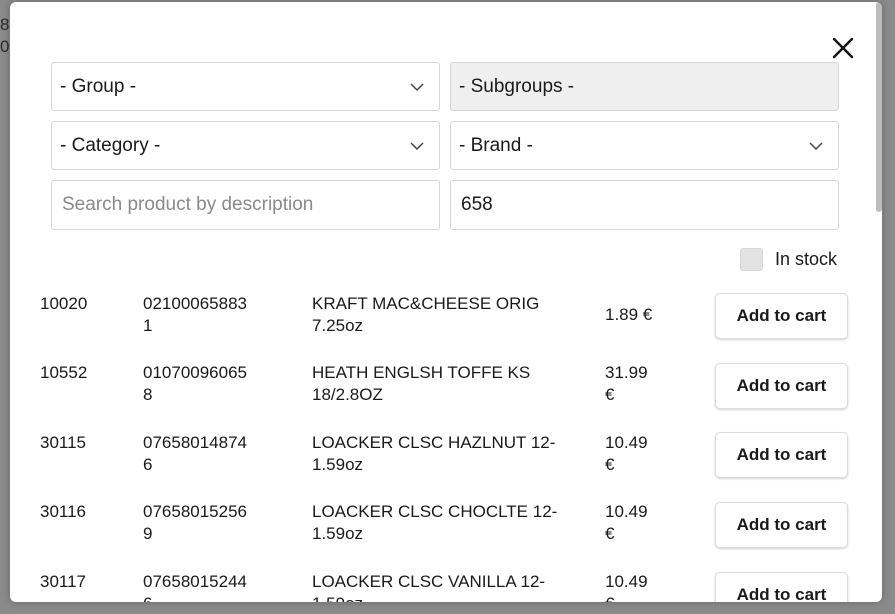 The height and width of the screenshot is (614, 895). I want to click on code-search-input, so click(648, 205).